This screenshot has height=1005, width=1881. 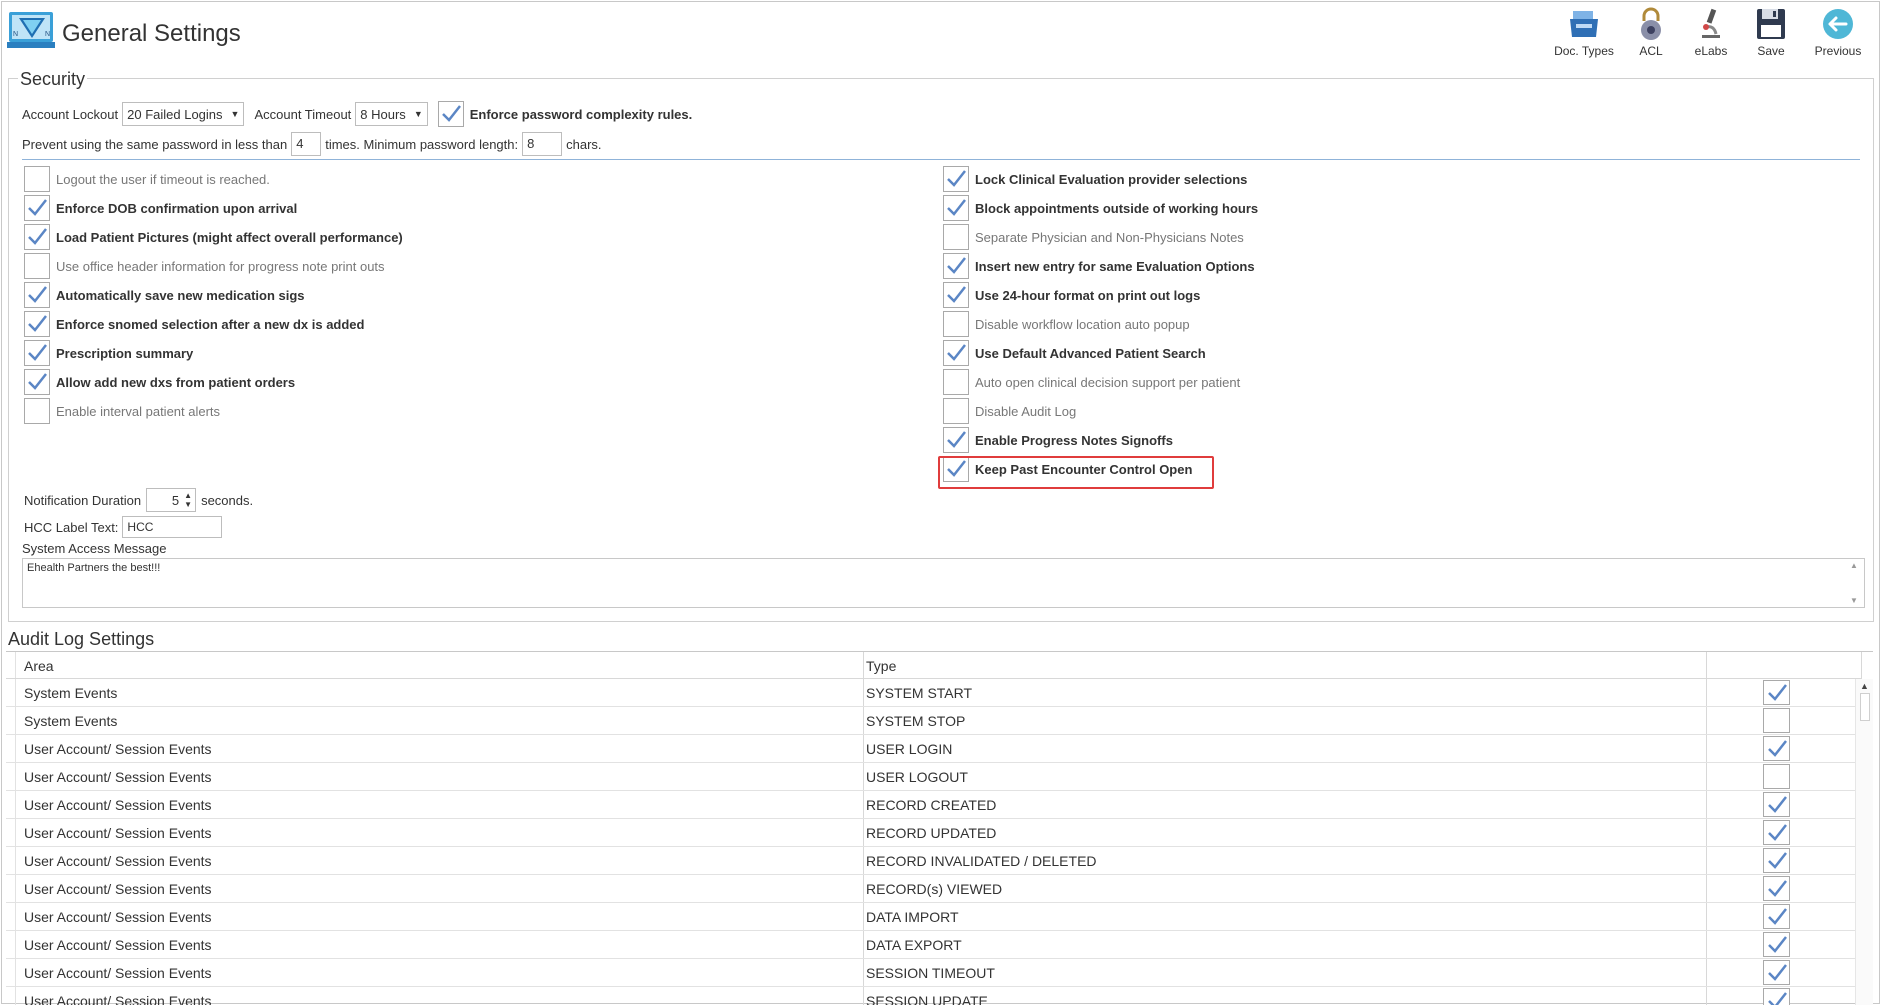 What do you see at coordinates (1854, 583) in the screenshot?
I see `textarea-scrollbar: ▲ ▼` at bounding box center [1854, 583].